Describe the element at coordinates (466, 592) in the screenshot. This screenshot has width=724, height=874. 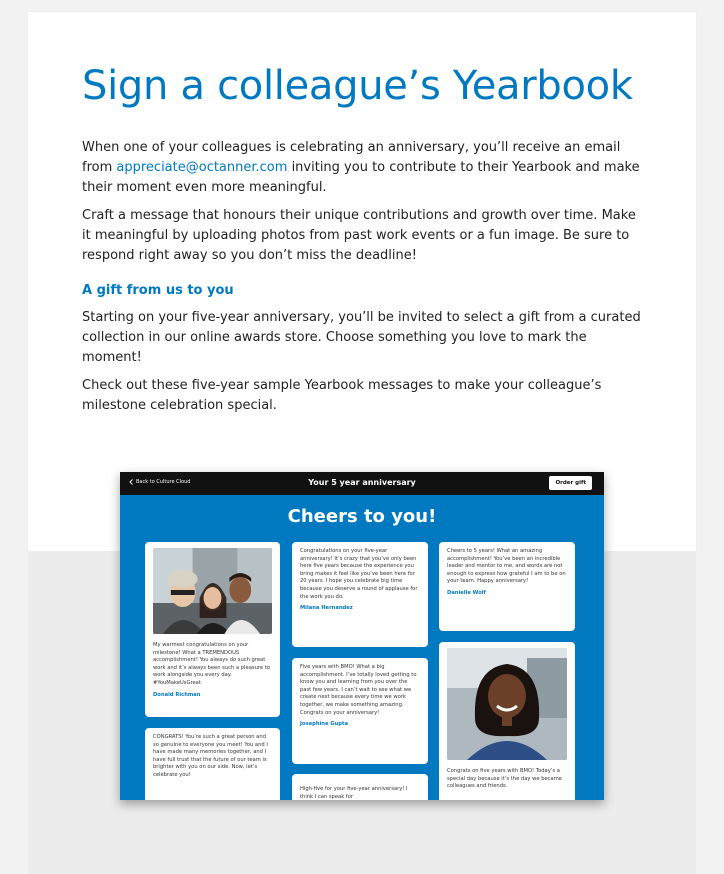
I see `author-name: Danielle Wolf` at that location.